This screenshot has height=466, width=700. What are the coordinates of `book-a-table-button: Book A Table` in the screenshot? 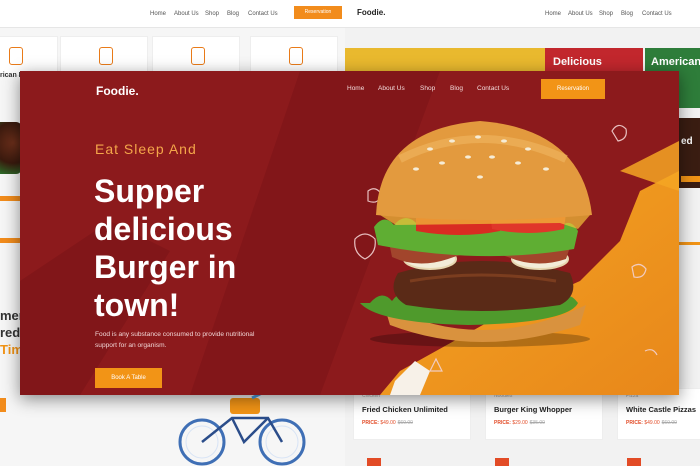 It's located at (128, 378).